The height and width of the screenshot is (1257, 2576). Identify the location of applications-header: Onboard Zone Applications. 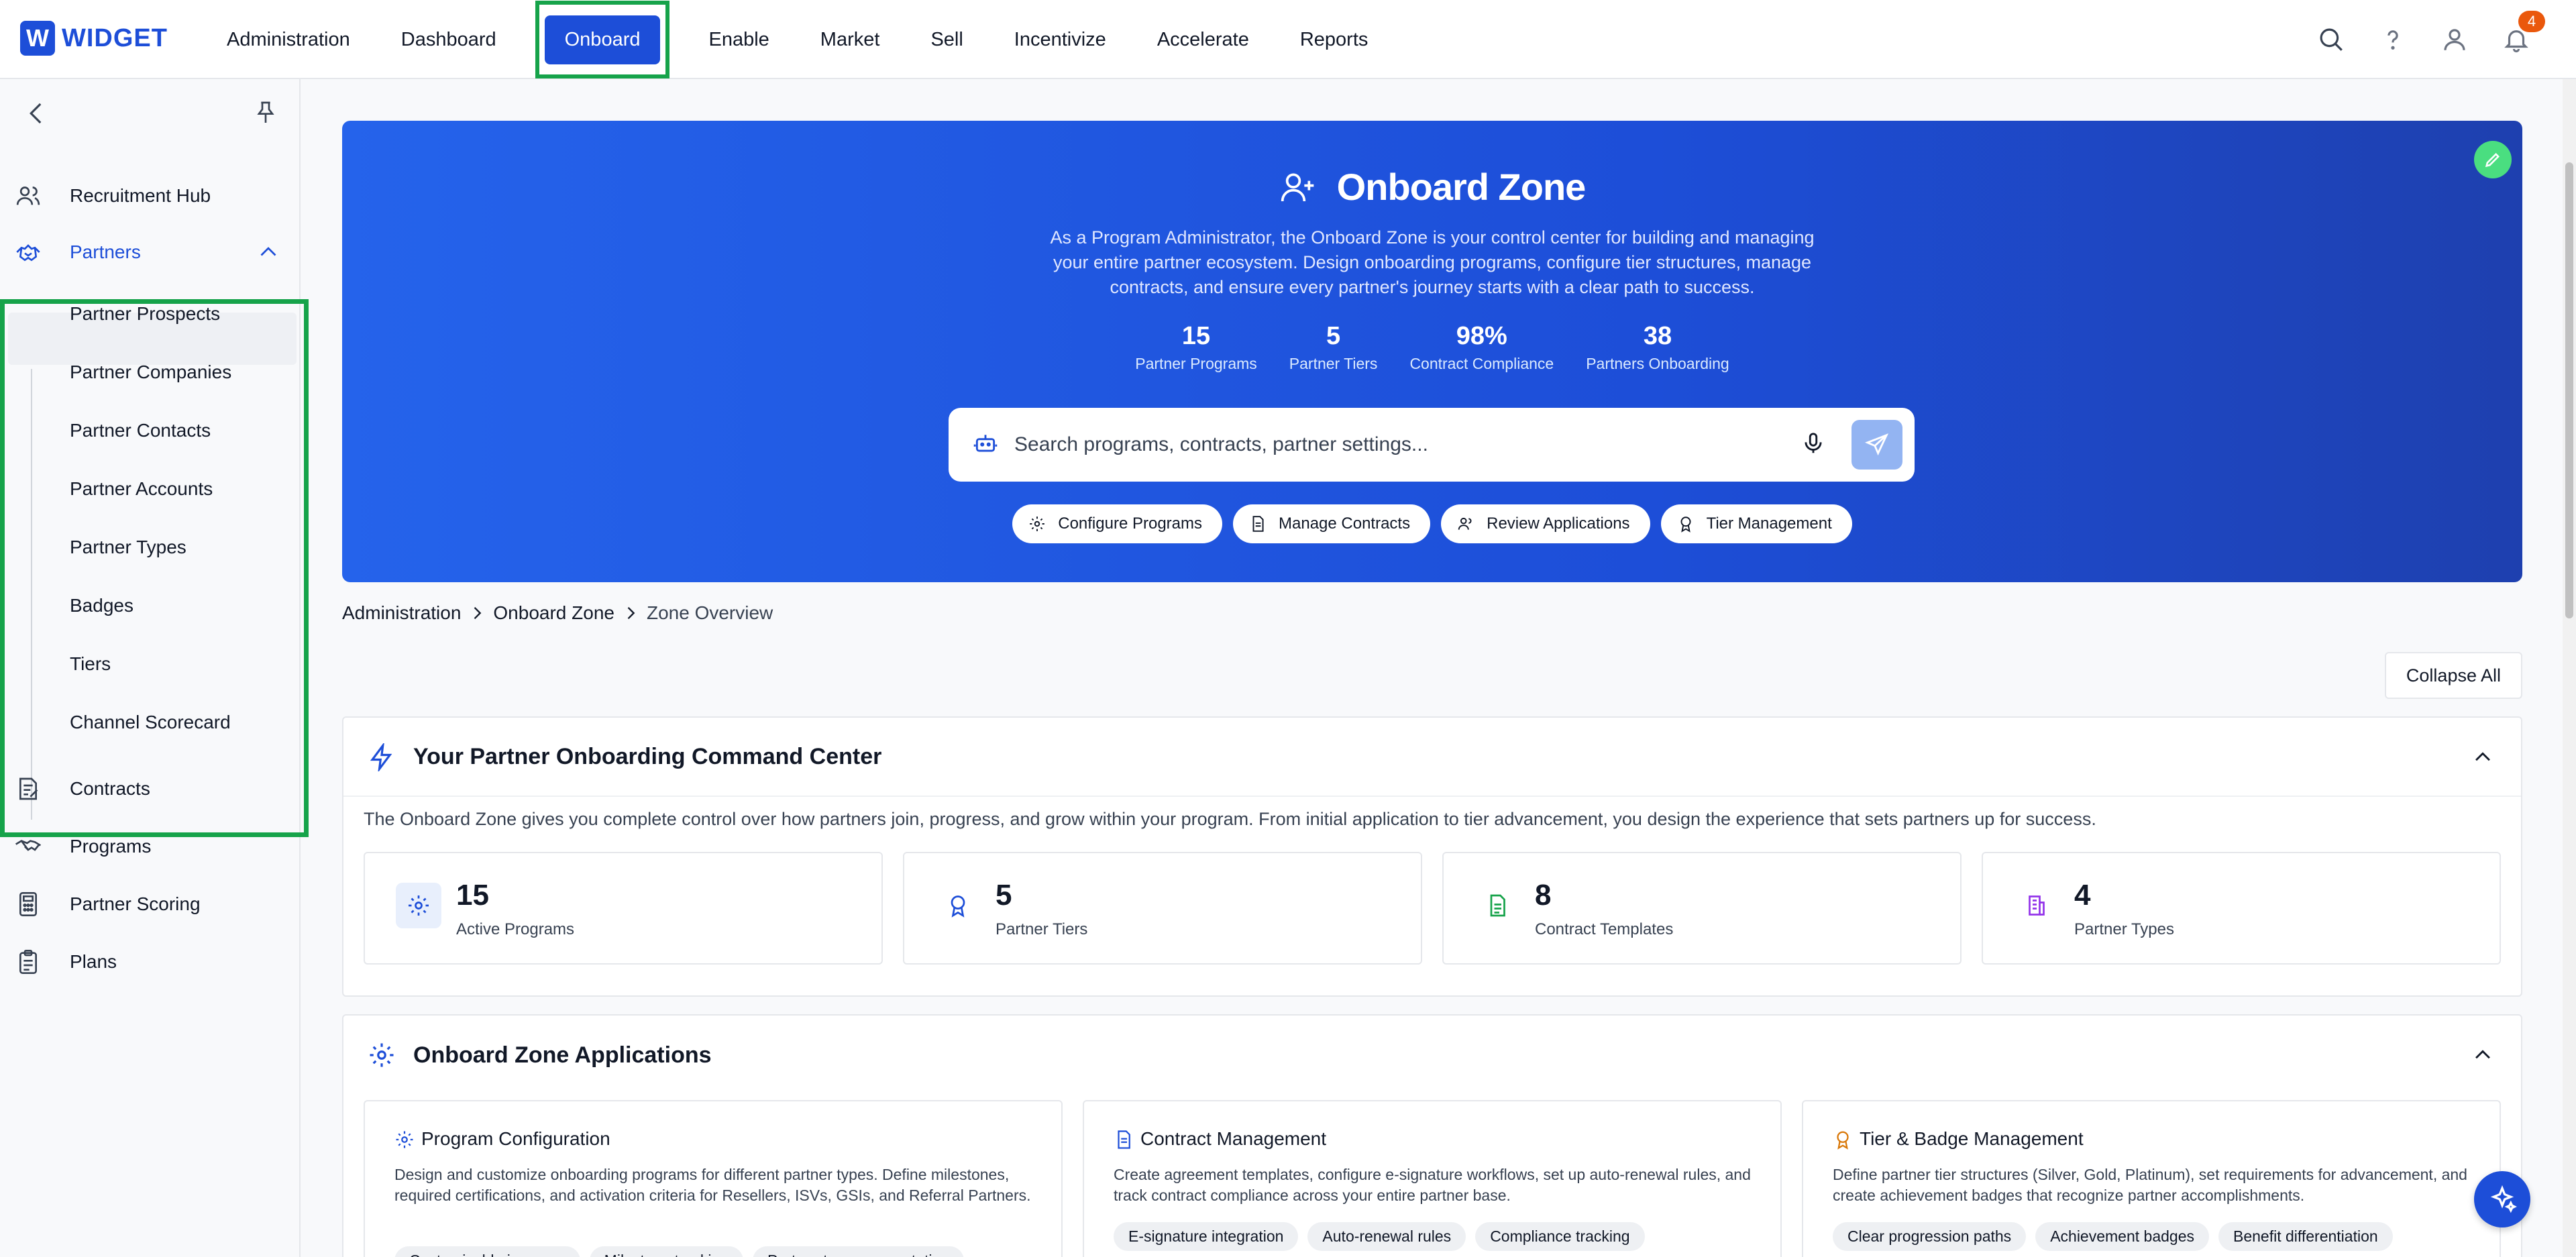
(1432, 1056).